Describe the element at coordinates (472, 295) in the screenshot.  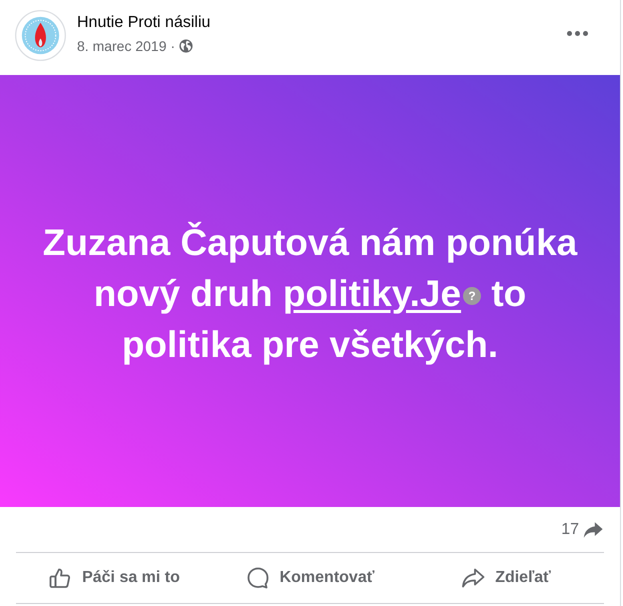
I see `missing-emoji-icon: ?` at that location.